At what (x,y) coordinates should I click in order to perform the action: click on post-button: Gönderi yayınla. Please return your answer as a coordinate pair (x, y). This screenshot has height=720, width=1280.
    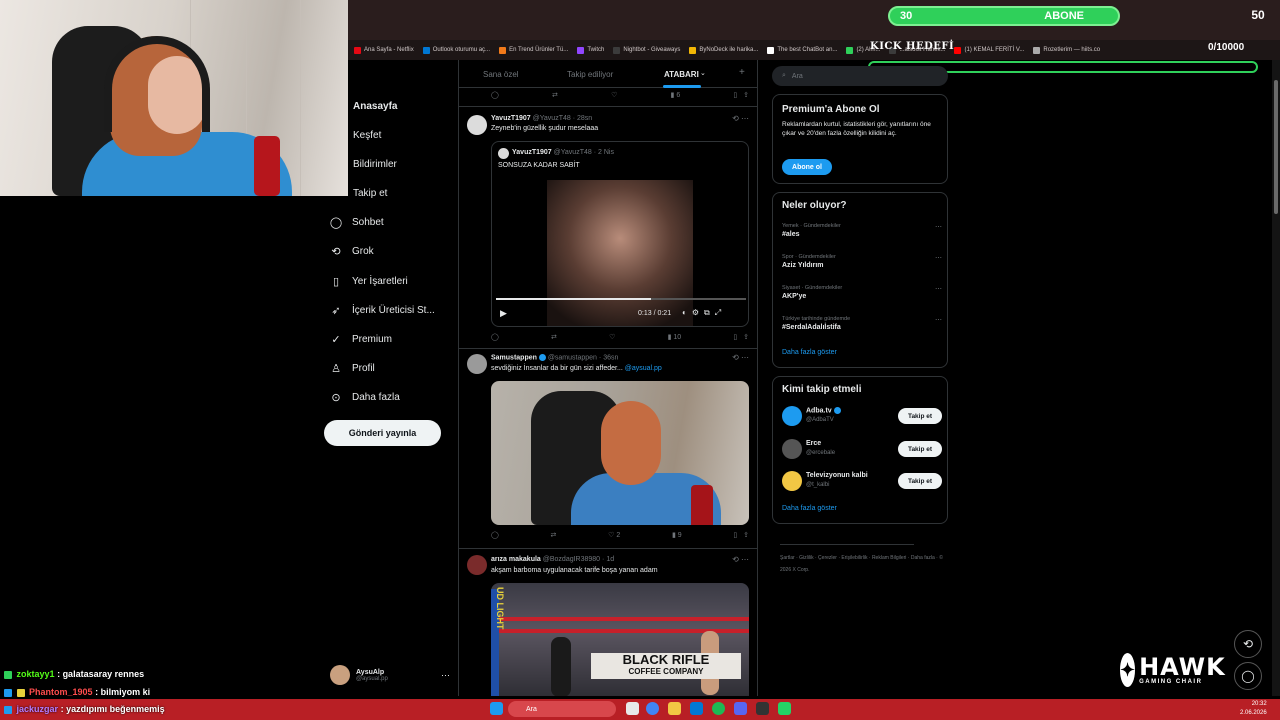
    Looking at the image, I should click on (382, 433).